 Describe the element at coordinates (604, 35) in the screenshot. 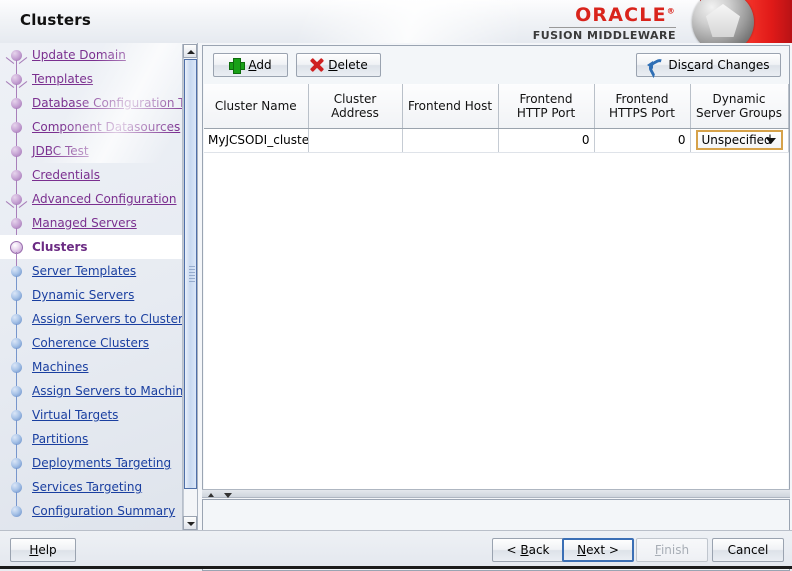

I see `product-name: FUSION MIDDLEWARE` at that location.